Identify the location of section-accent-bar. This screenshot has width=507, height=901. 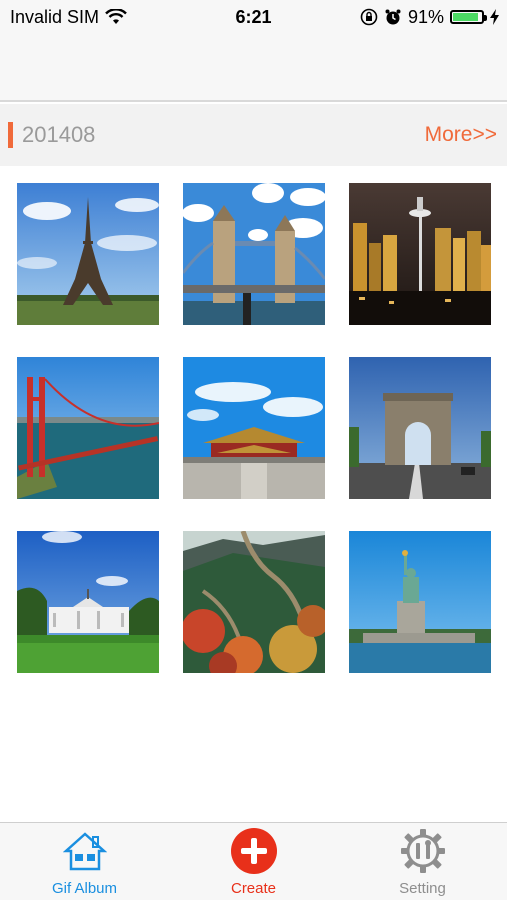
(10, 135).